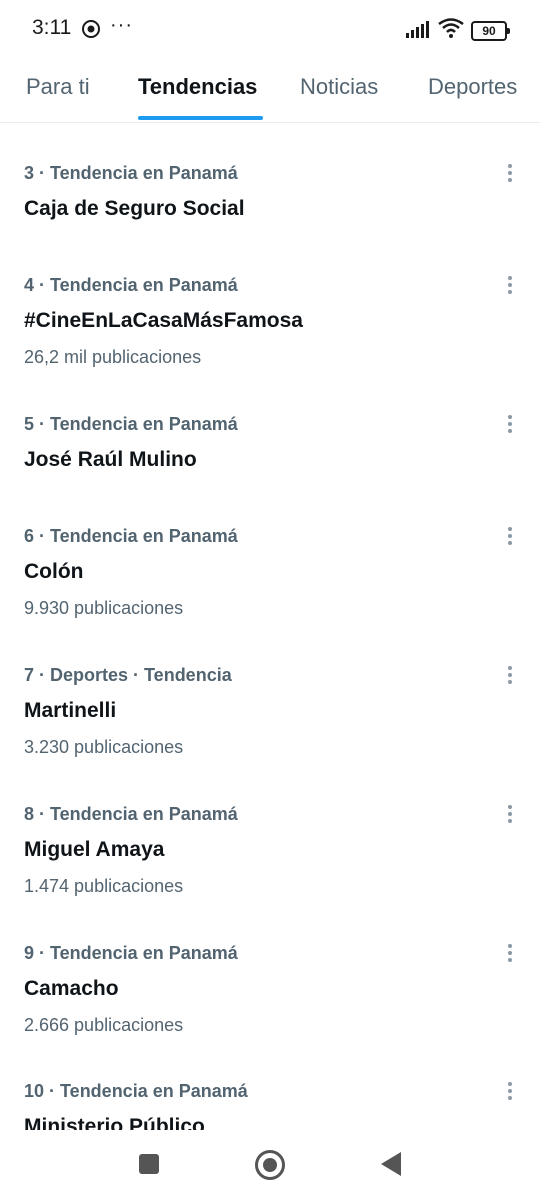 Image resolution: width=540 pixels, height=1200 pixels. Describe the element at coordinates (54, 571) in the screenshot. I see `trend-name: Colón` at that location.